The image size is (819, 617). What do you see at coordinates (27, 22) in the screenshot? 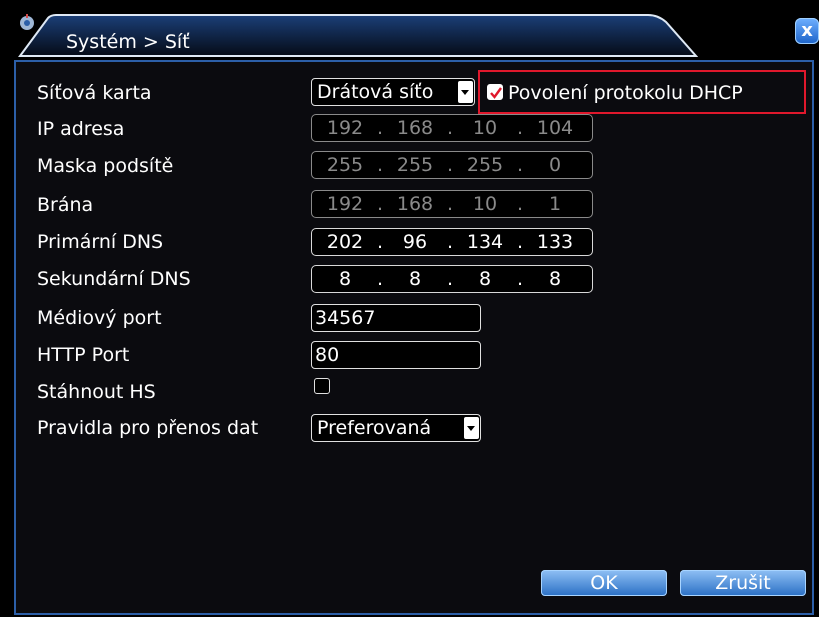
I see `settings-icon` at bounding box center [27, 22].